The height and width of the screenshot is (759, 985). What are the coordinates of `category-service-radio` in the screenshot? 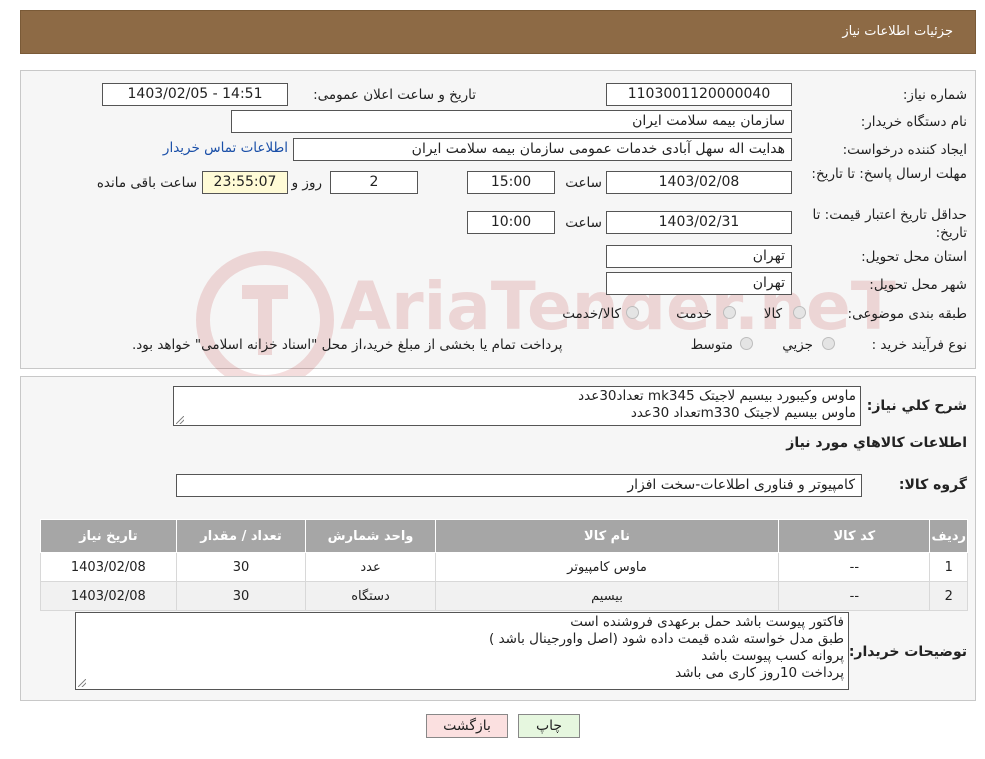 It's located at (729, 312).